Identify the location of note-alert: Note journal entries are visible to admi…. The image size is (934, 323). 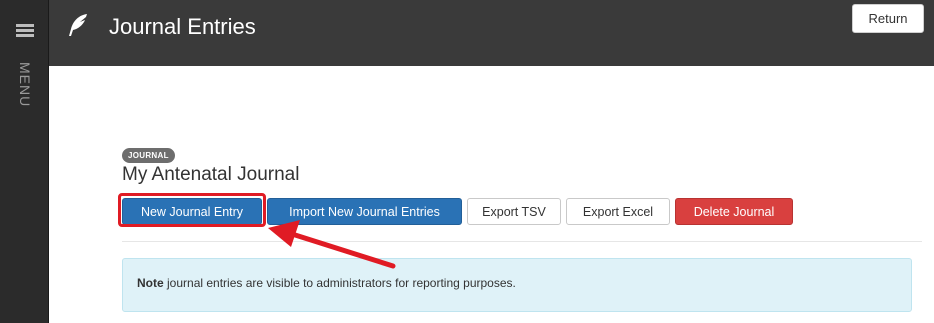
(517, 285).